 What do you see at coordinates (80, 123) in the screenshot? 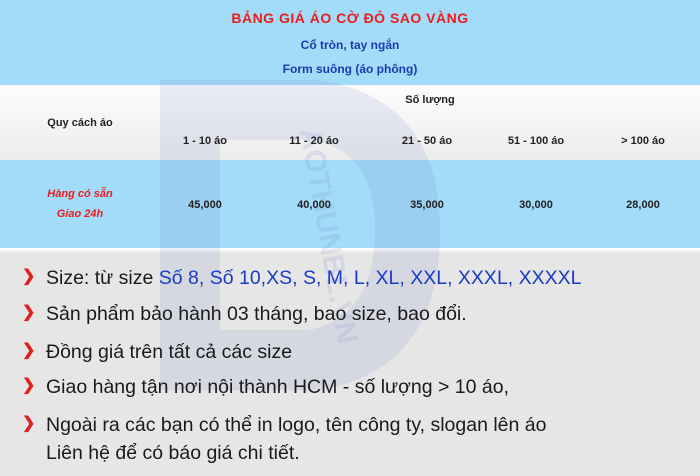
I see `spec-header: Quy cách áo` at bounding box center [80, 123].